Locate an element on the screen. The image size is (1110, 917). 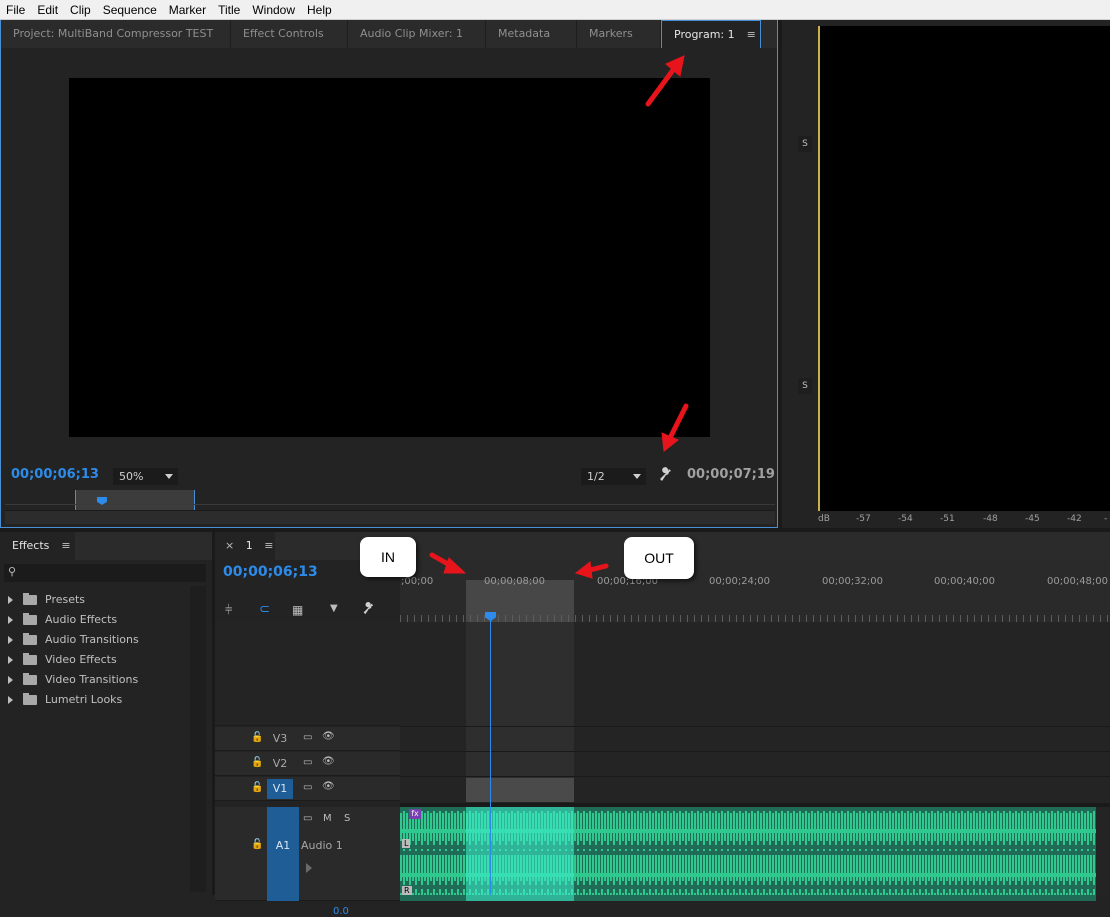
master-level: 0.0 is located at coordinates (341, 911).